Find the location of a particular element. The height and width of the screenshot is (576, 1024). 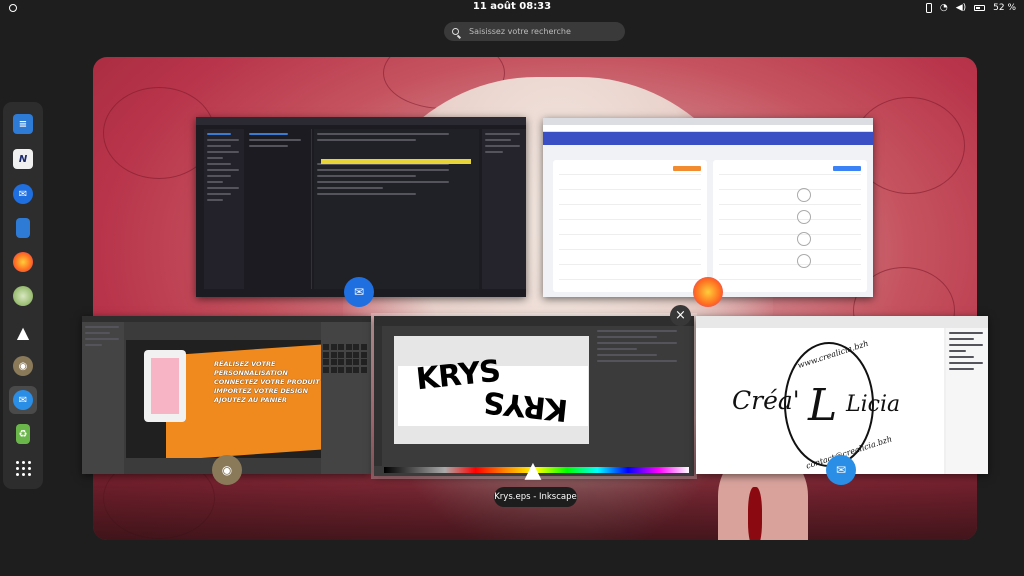

dash-item-inkscape: ▲ is located at coordinates (23, 332).